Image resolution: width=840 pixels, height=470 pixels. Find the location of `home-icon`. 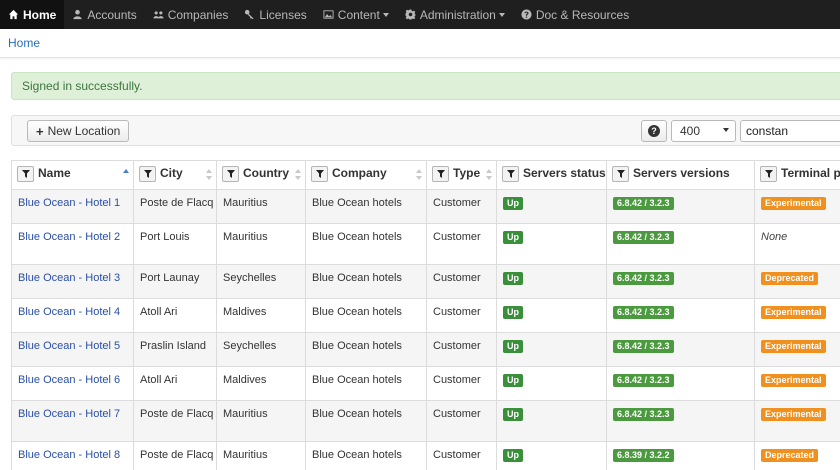

home-icon is located at coordinates (13, 14).